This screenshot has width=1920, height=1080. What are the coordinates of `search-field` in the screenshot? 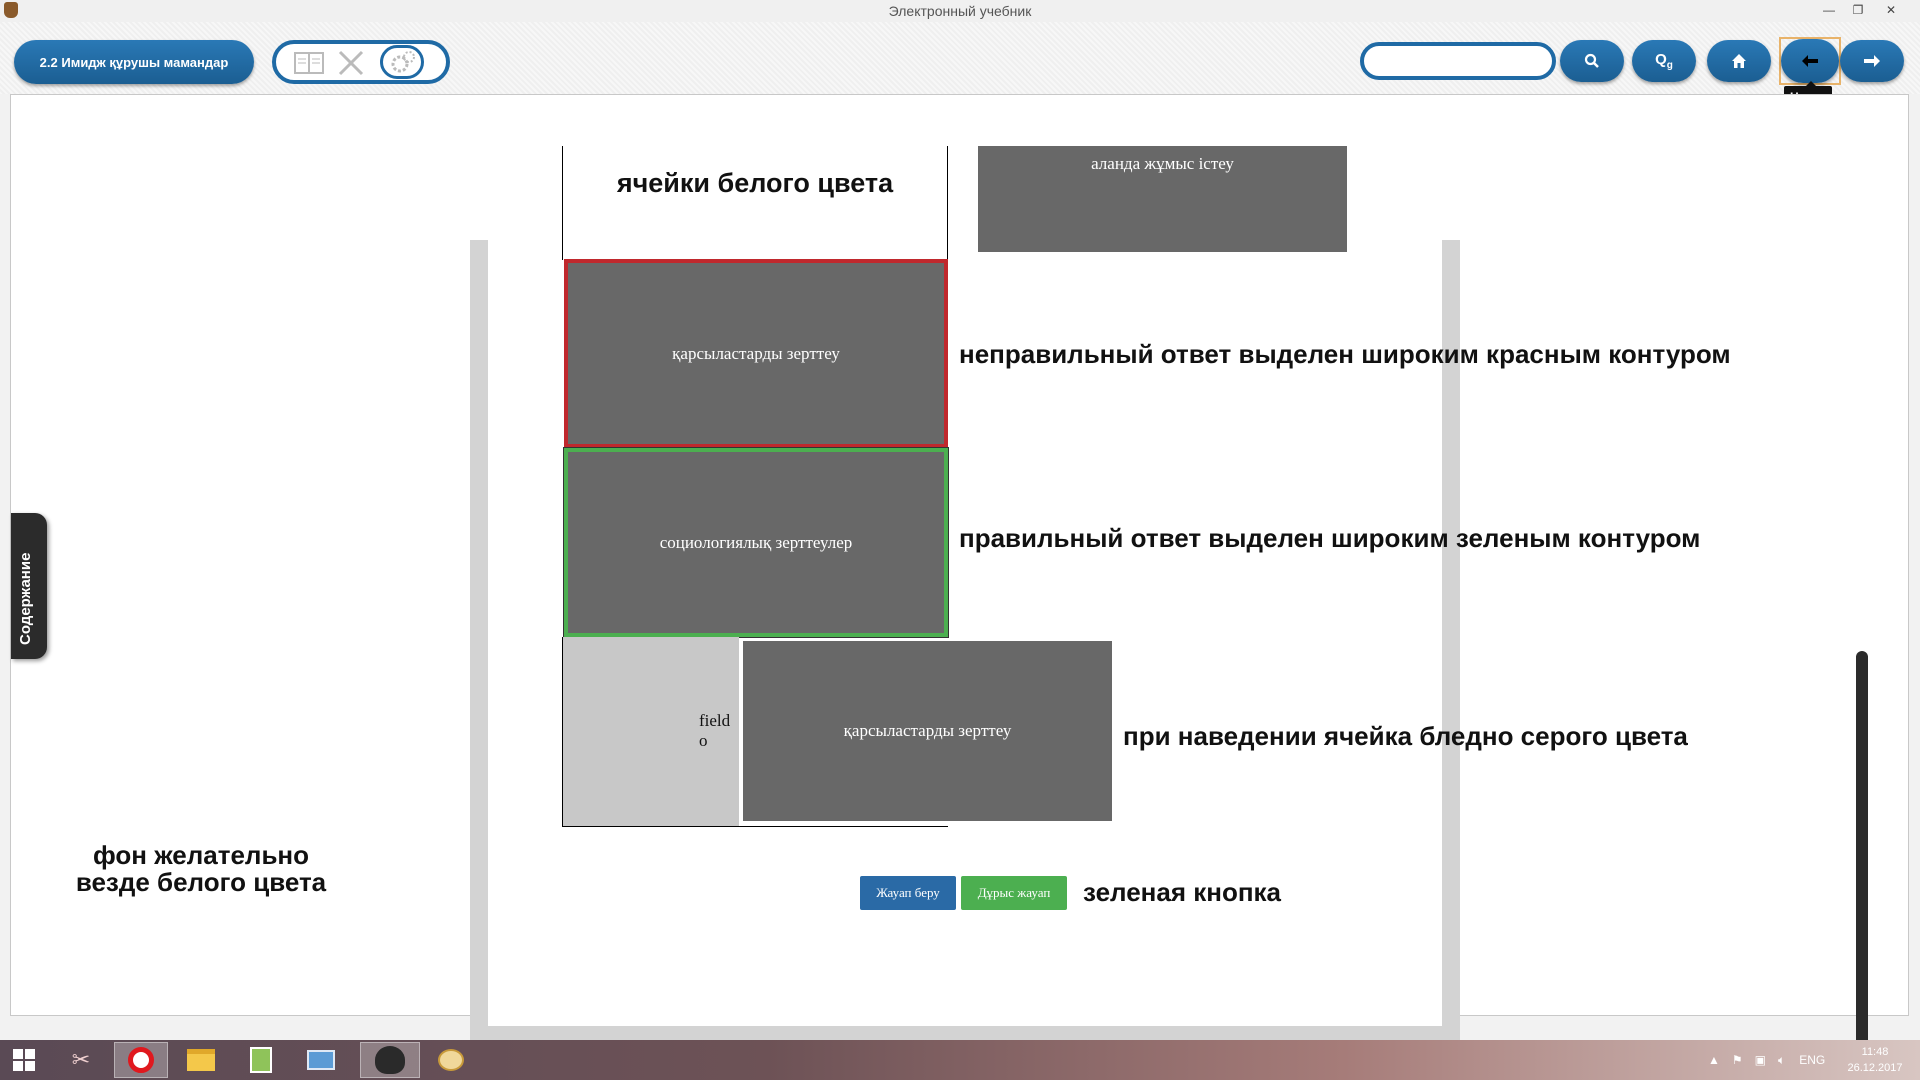 It's located at (1458, 61).